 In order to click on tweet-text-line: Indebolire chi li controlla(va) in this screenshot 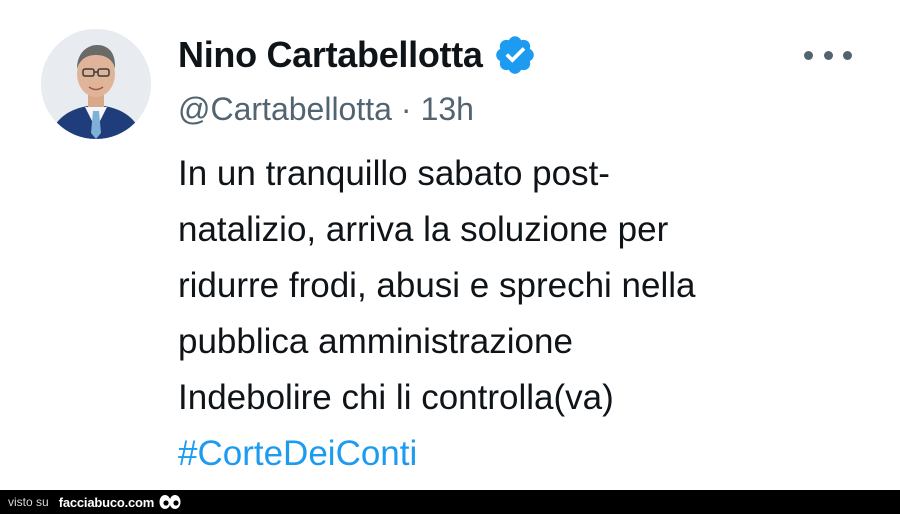, I will do `click(396, 397)`.